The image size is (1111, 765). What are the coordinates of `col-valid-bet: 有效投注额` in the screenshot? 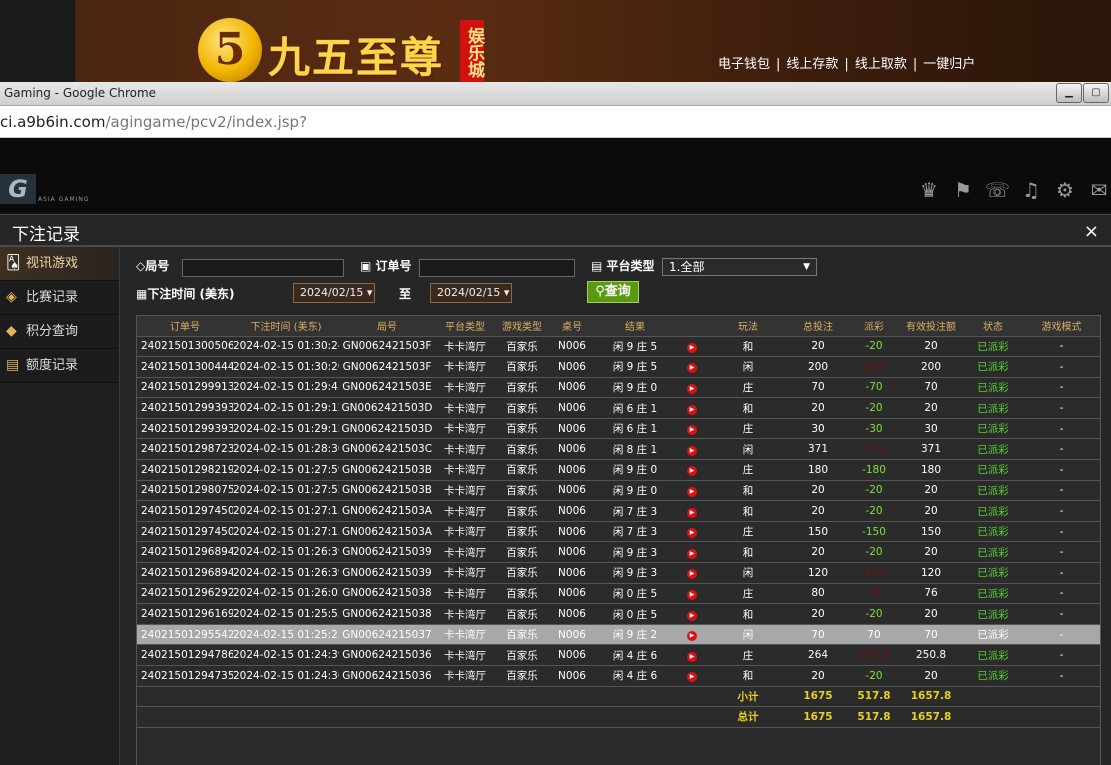 It's located at (931, 326).